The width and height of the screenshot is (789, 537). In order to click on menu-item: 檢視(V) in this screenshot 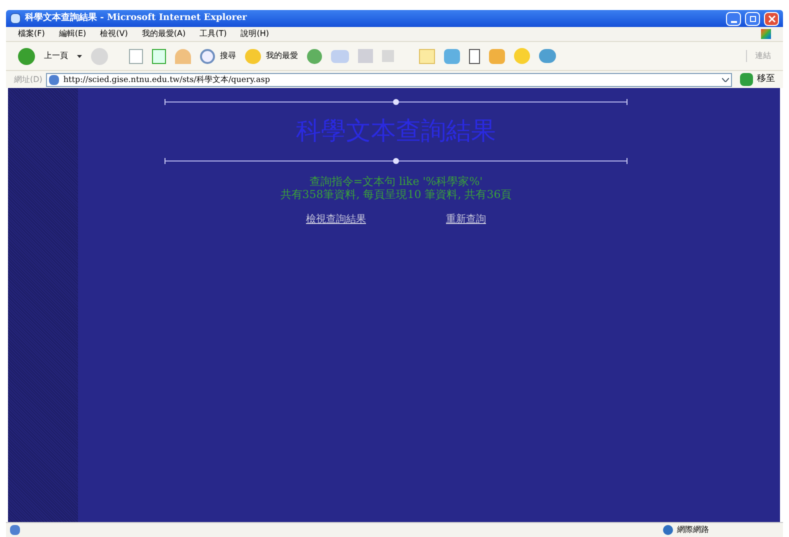, I will do `click(114, 34)`.